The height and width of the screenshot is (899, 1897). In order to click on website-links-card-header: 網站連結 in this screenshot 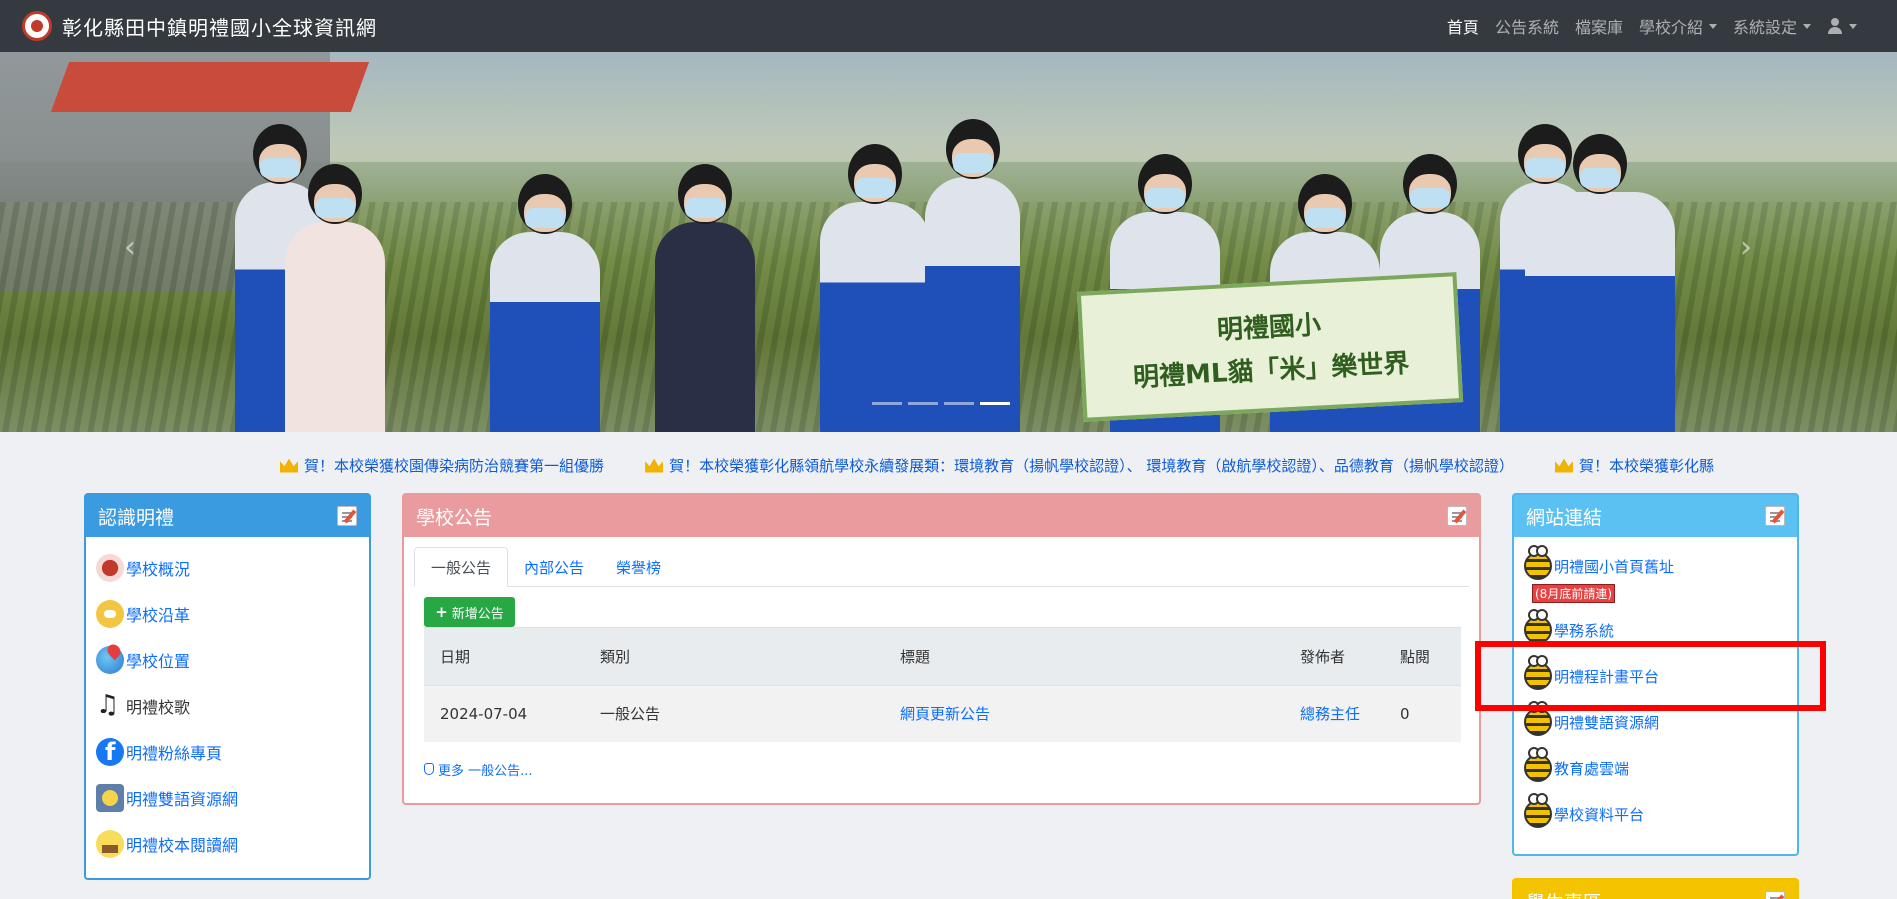, I will do `click(1655, 516)`.